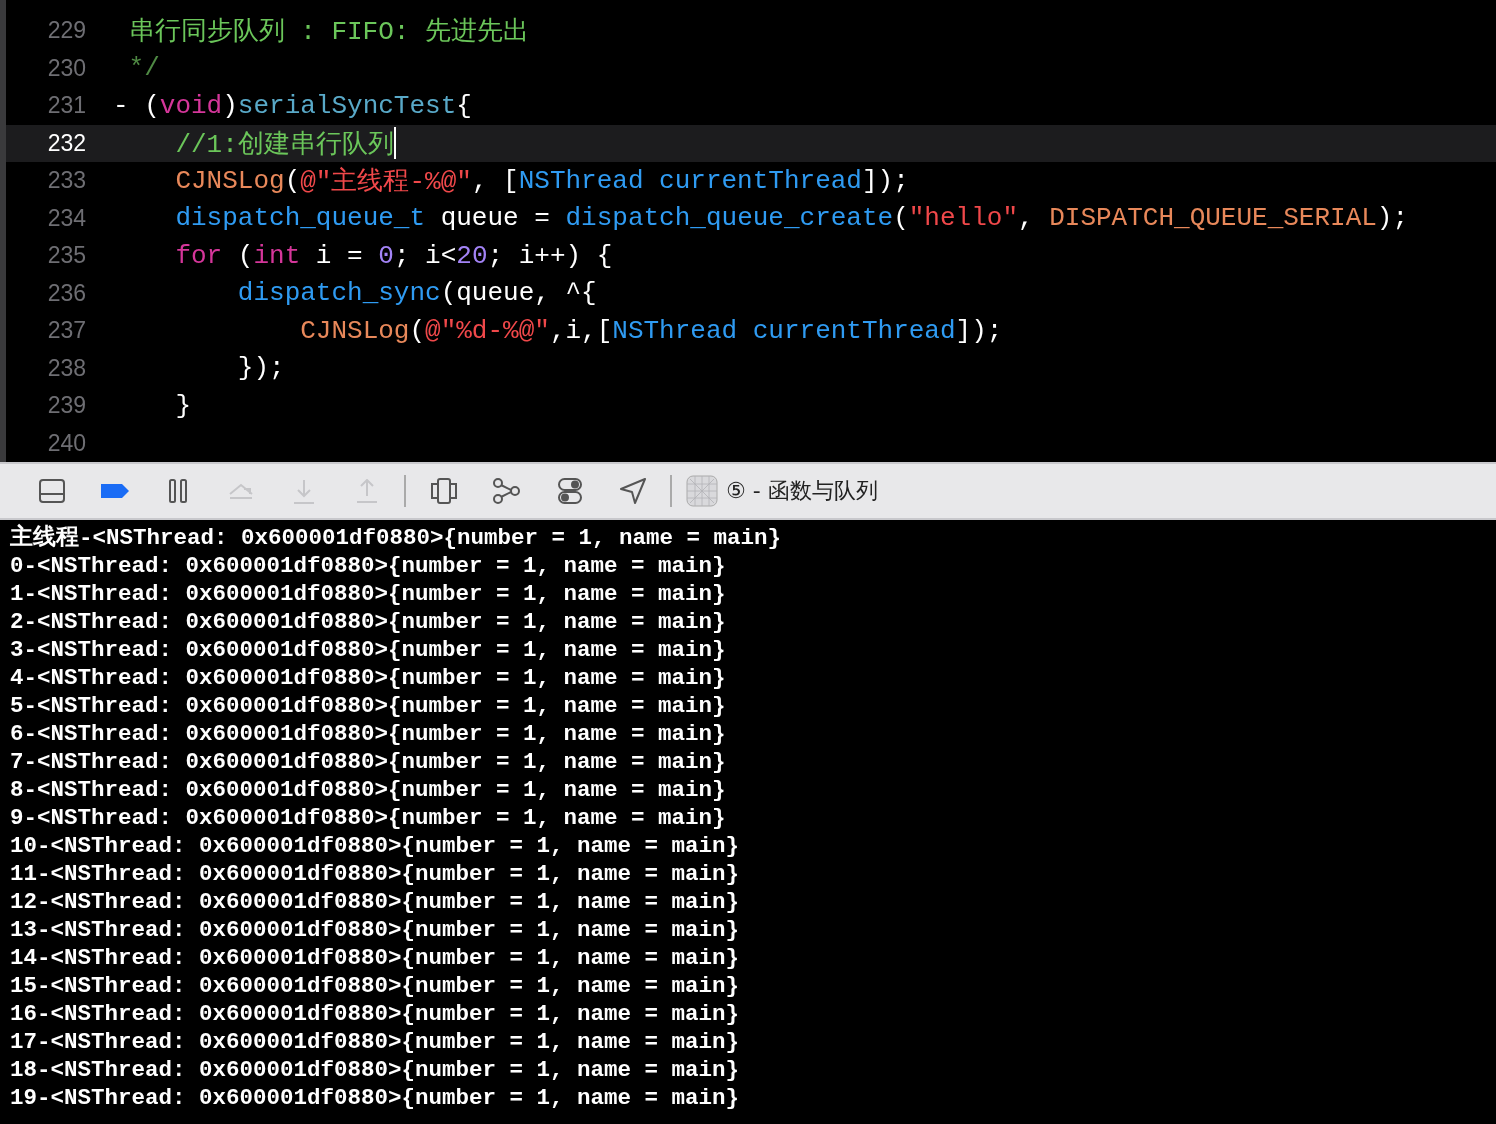 The image size is (1496, 1124). What do you see at coordinates (368, 622) in the screenshot?
I see `console-line: 2-<NSThread: 0x600001df0880>{number = 1, name = main}` at bounding box center [368, 622].